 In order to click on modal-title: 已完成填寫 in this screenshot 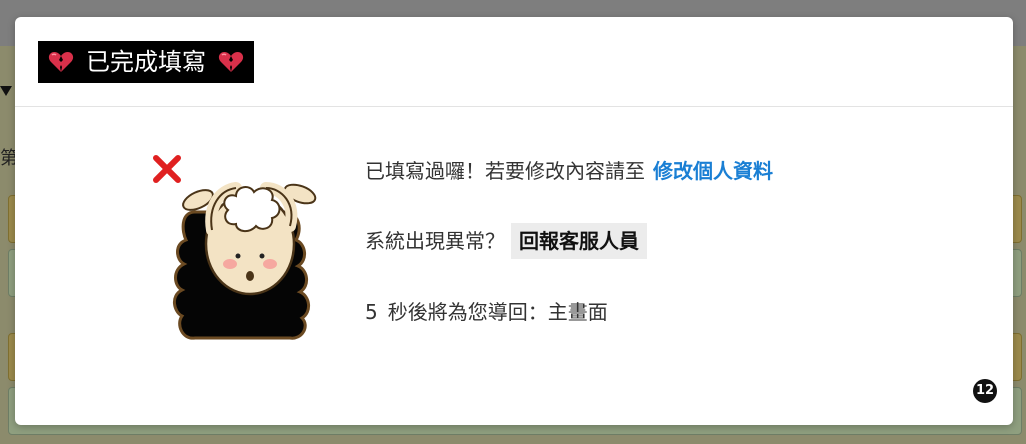, I will do `click(146, 62)`.